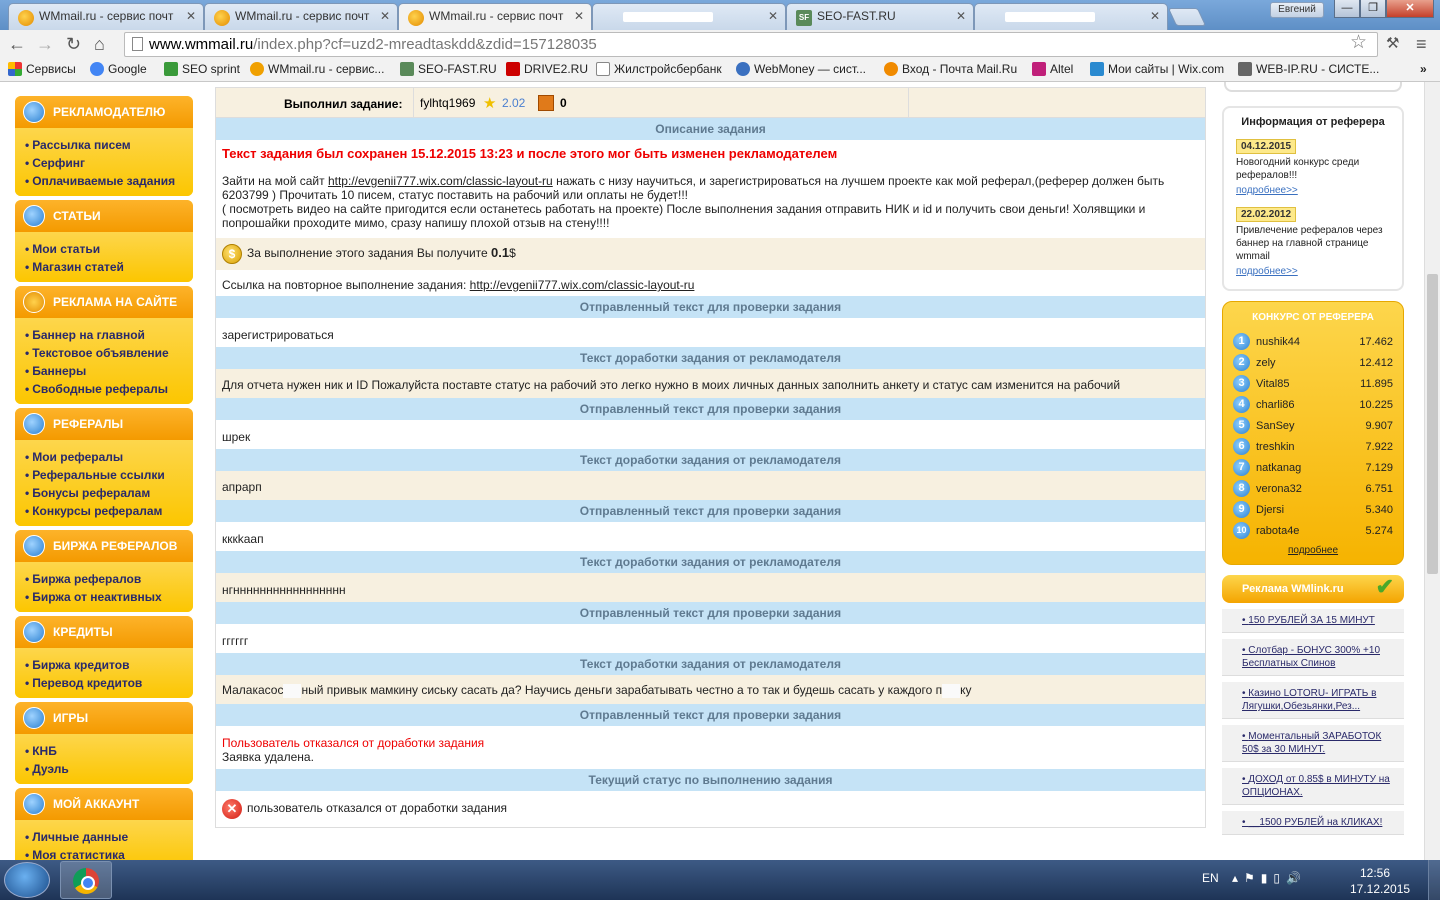  What do you see at coordinates (34, 424) in the screenshot?
I see `users-icon` at bounding box center [34, 424].